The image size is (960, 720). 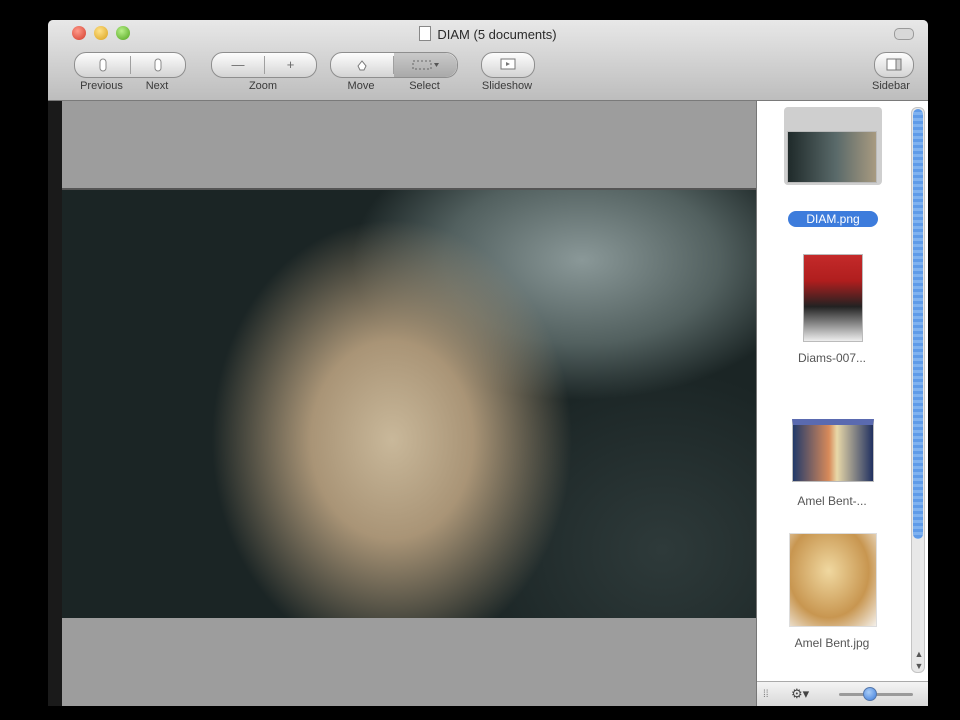 I want to click on move-tool-button, so click(x=362, y=65).